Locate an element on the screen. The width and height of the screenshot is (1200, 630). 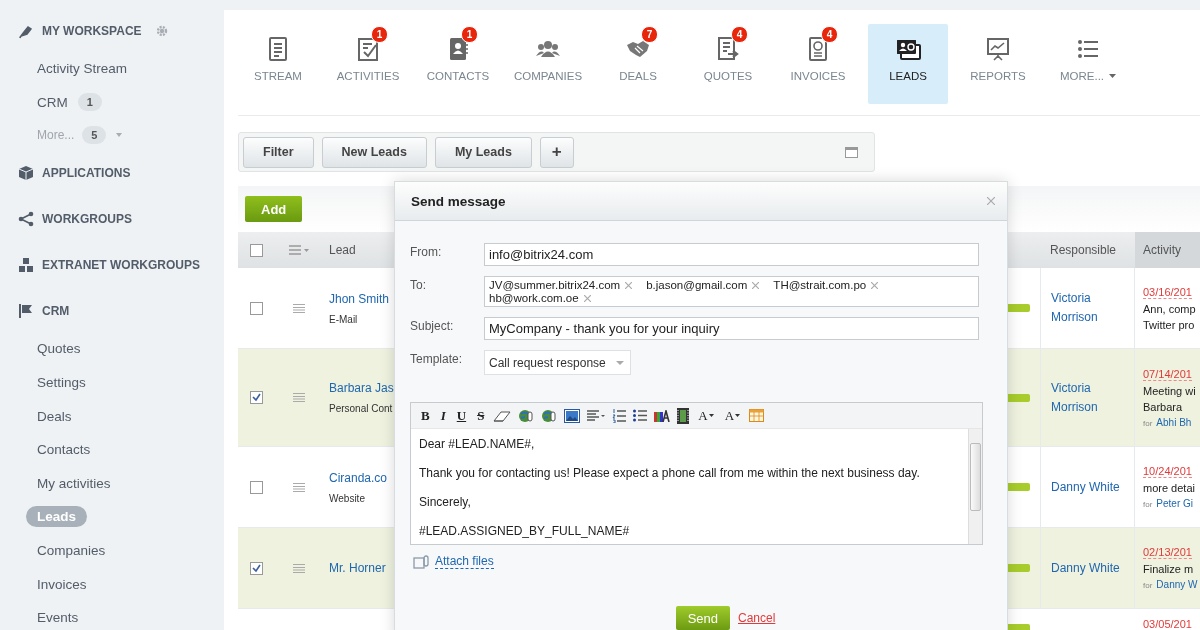
format-button: B is located at coordinates (425, 415).